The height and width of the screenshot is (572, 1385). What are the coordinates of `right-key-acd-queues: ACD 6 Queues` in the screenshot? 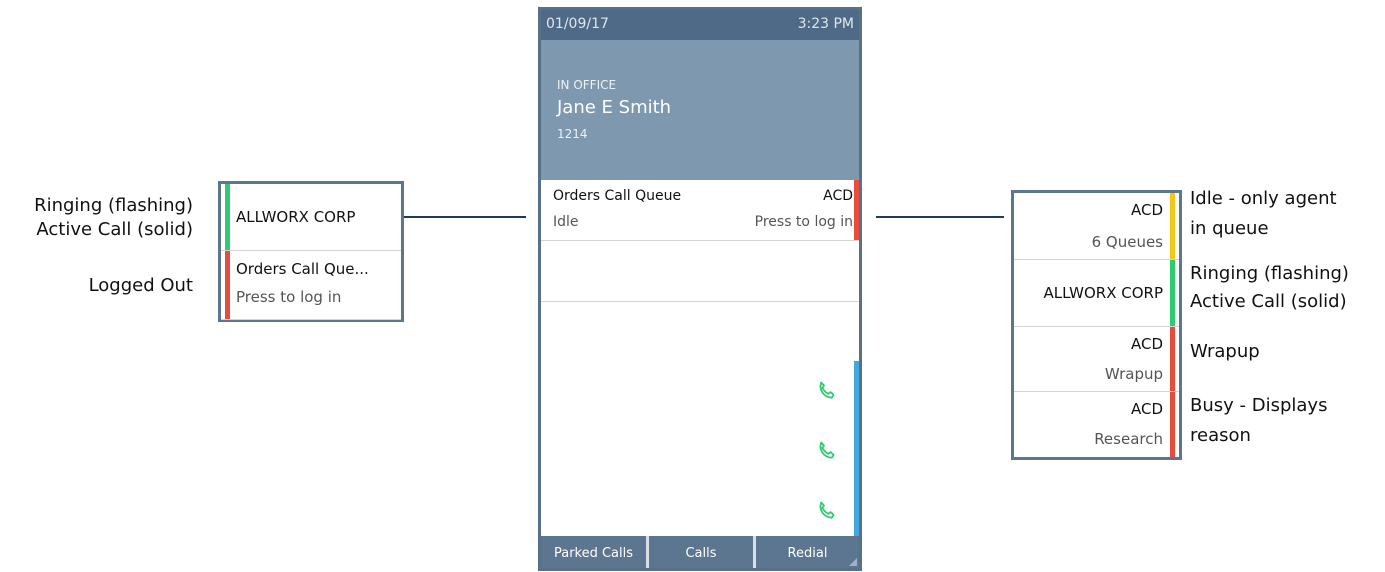 It's located at (1096, 226).